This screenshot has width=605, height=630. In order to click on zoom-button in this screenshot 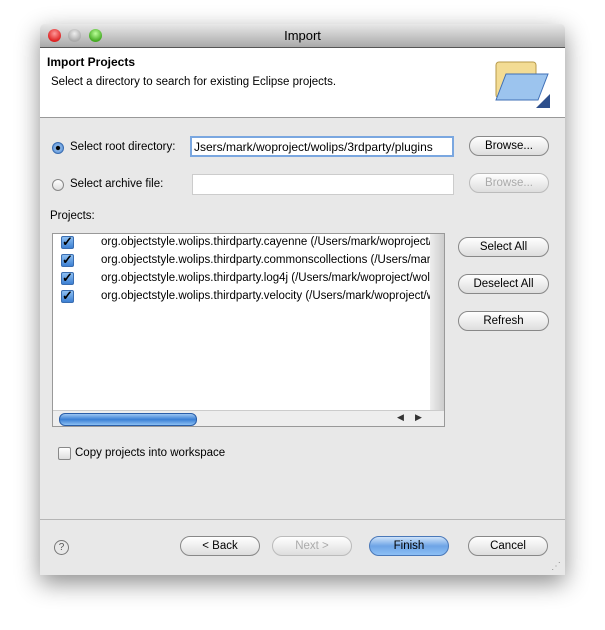, I will do `click(95, 35)`.